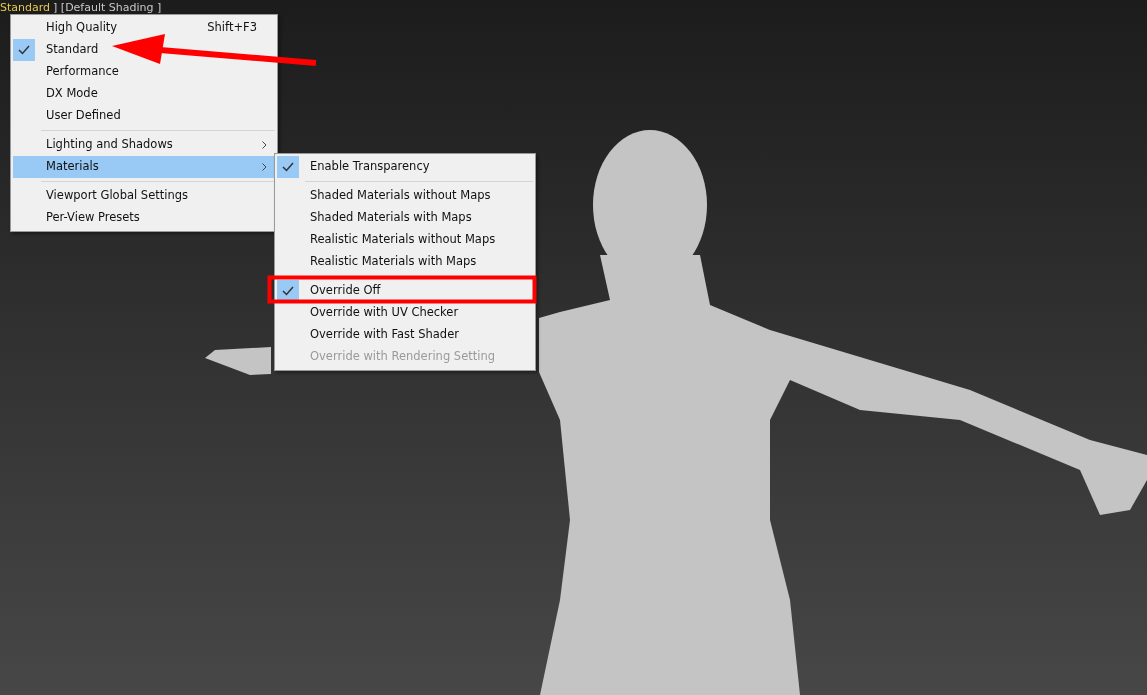 This screenshot has width=1147, height=695. I want to click on menu-item: High Quality Shift+F3, so click(144, 28).